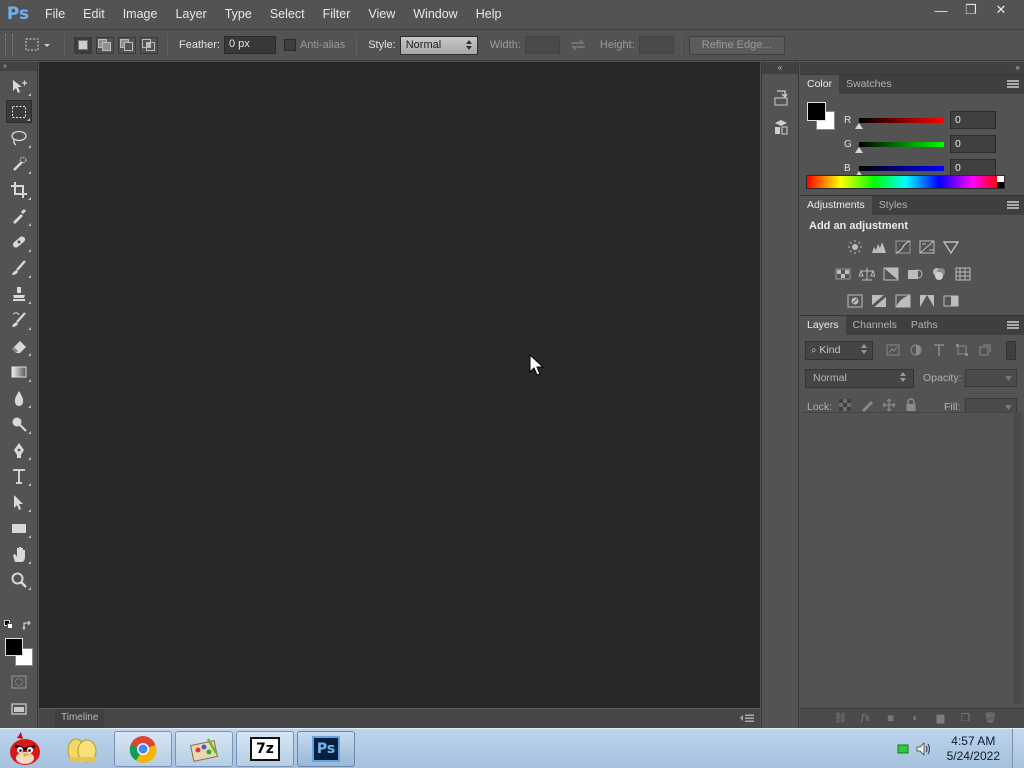 The width and height of the screenshot is (1024, 768). Describe the element at coordinates (435, 14) in the screenshot. I see `menu-window: Window` at that location.